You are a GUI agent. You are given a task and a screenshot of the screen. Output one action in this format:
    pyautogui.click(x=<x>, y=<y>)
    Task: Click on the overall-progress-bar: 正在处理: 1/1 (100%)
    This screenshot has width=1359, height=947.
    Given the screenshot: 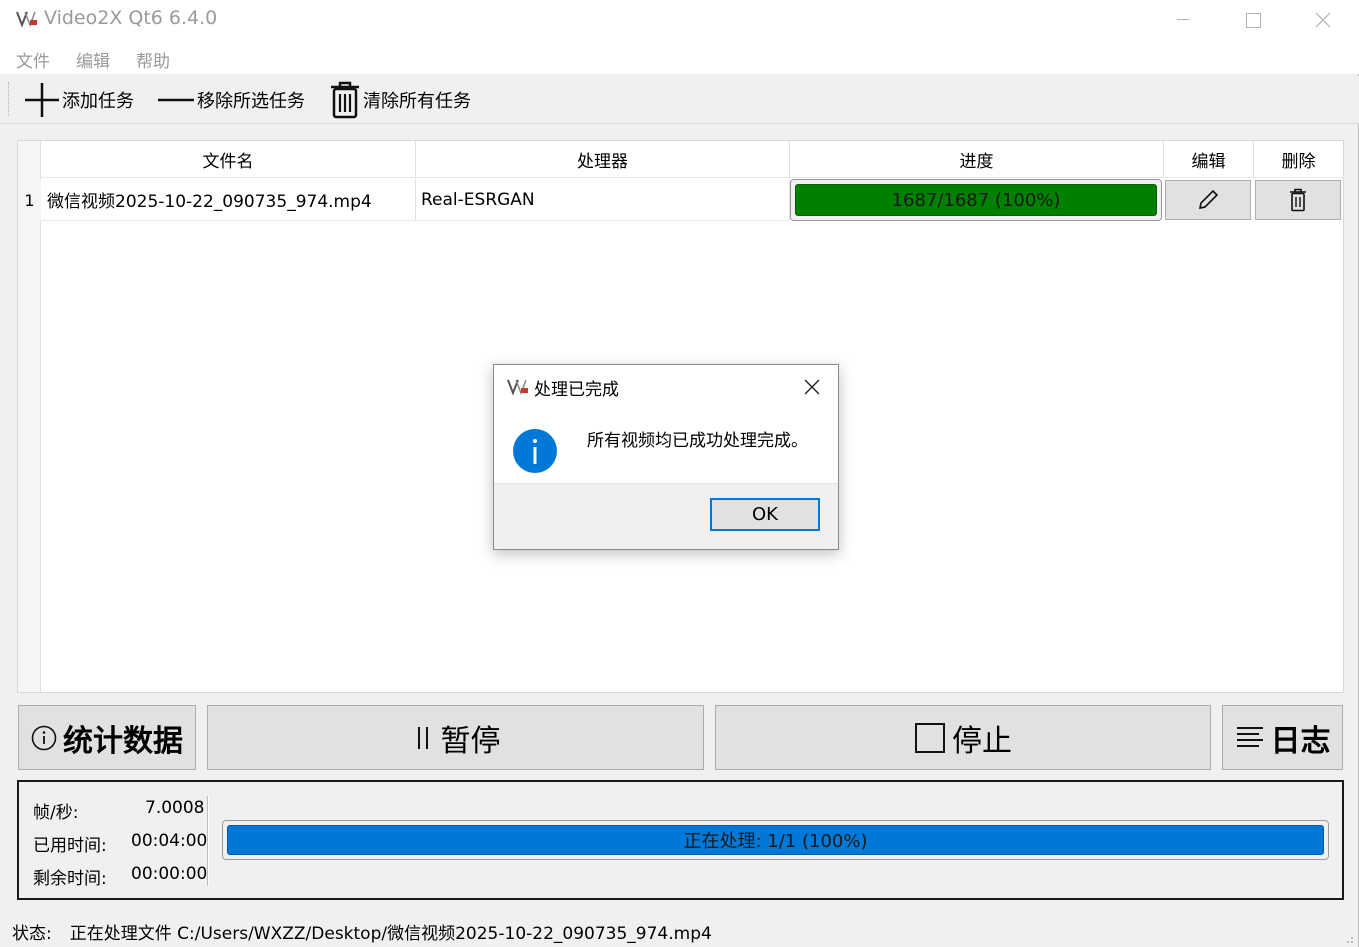 What is the action you would take?
    pyautogui.click(x=775, y=840)
    